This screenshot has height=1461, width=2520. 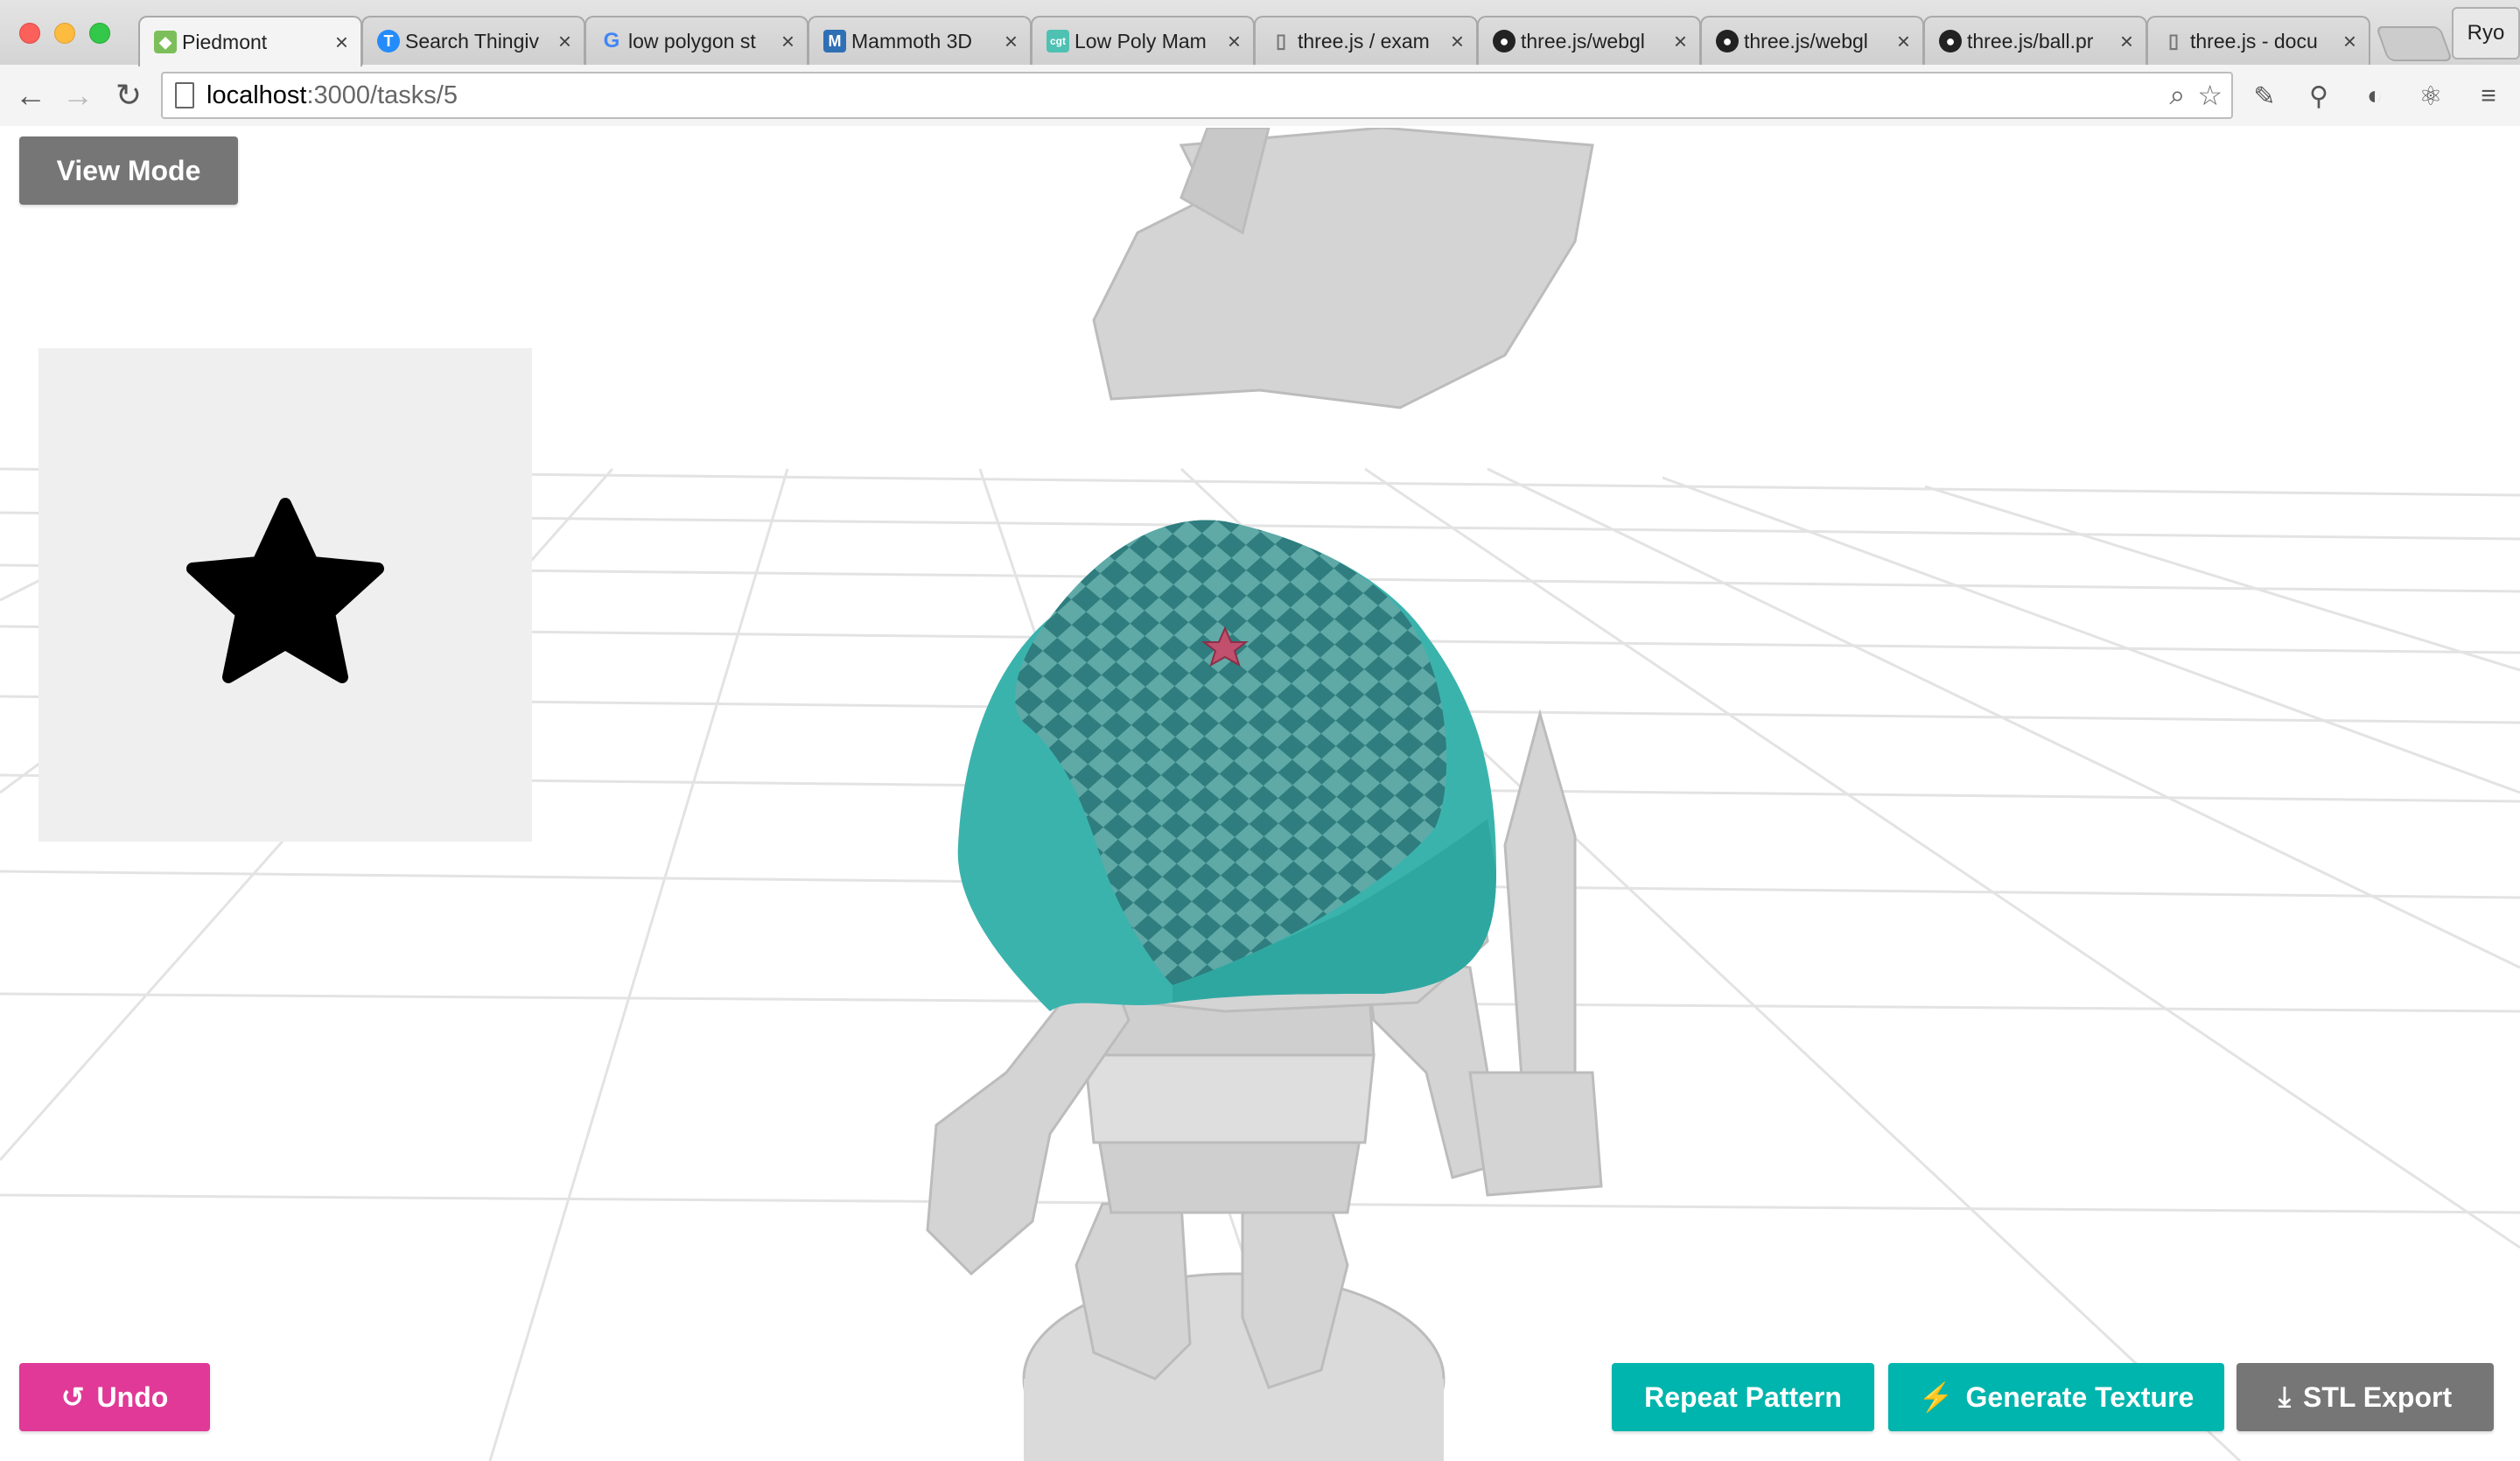 I want to click on tab-mammoth-3d: M Mammoth 3D ×, so click(x=920, y=41).